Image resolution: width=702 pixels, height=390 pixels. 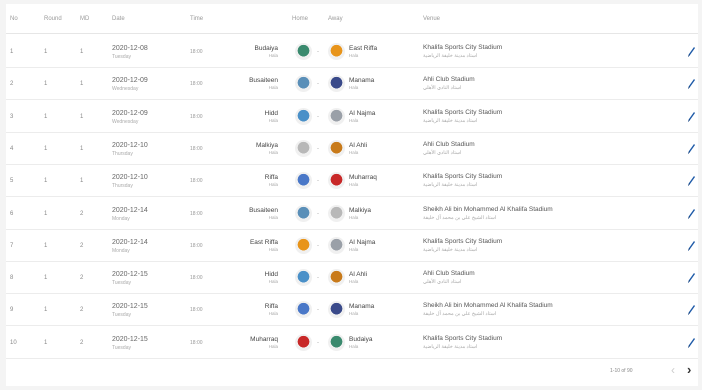 I want to click on header-away: Away, so click(x=335, y=19).